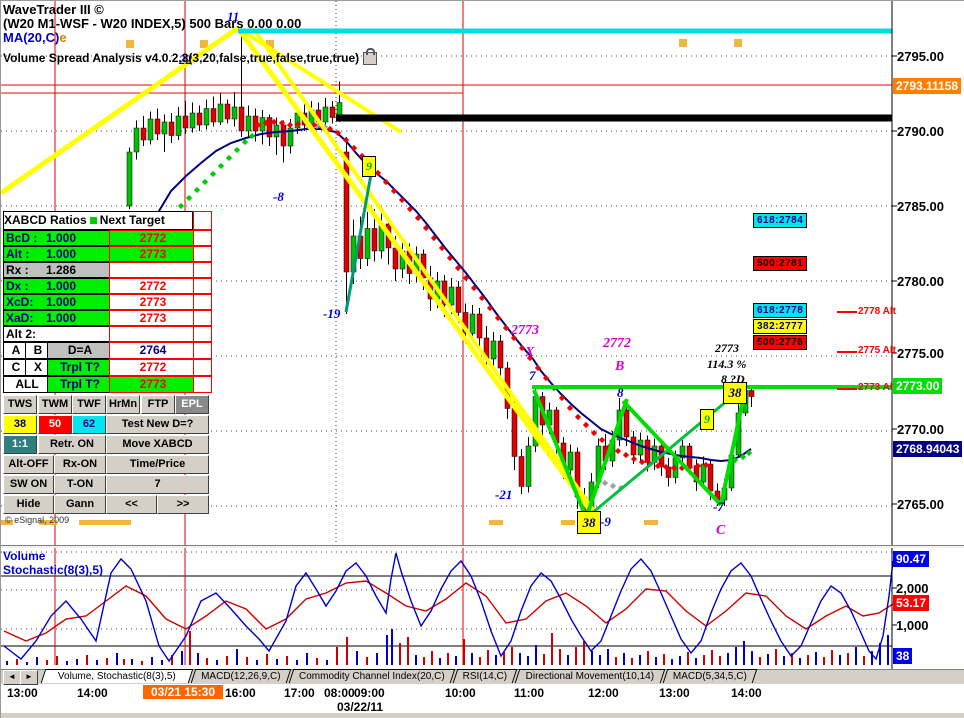  Describe the element at coordinates (57, 318) in the screenshot. I see `table-cell: XaD: 1.000` at that location.